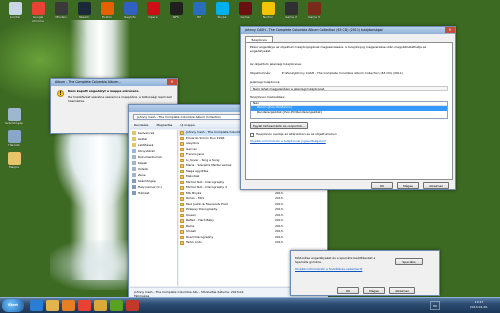 The height and width of the screenshot is (313, 500). I want to click on desktop-icon: Skype, so click(222, 11).